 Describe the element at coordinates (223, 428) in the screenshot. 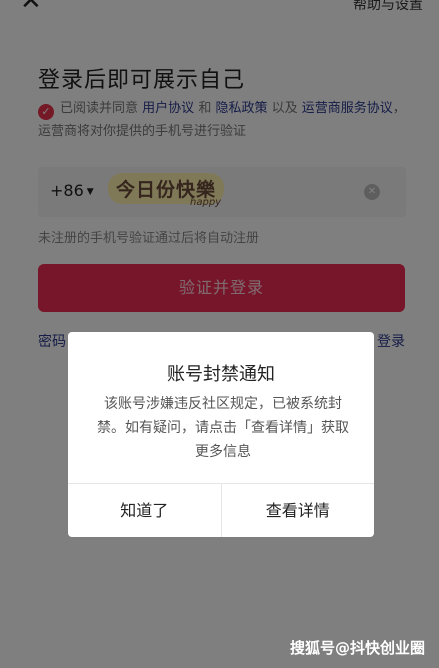

I see `dialog-body: 该账号涉嫌违反社区规定，已被系统封禁。如有疑问，请点击「查看详情」获取更多信息` at that location.